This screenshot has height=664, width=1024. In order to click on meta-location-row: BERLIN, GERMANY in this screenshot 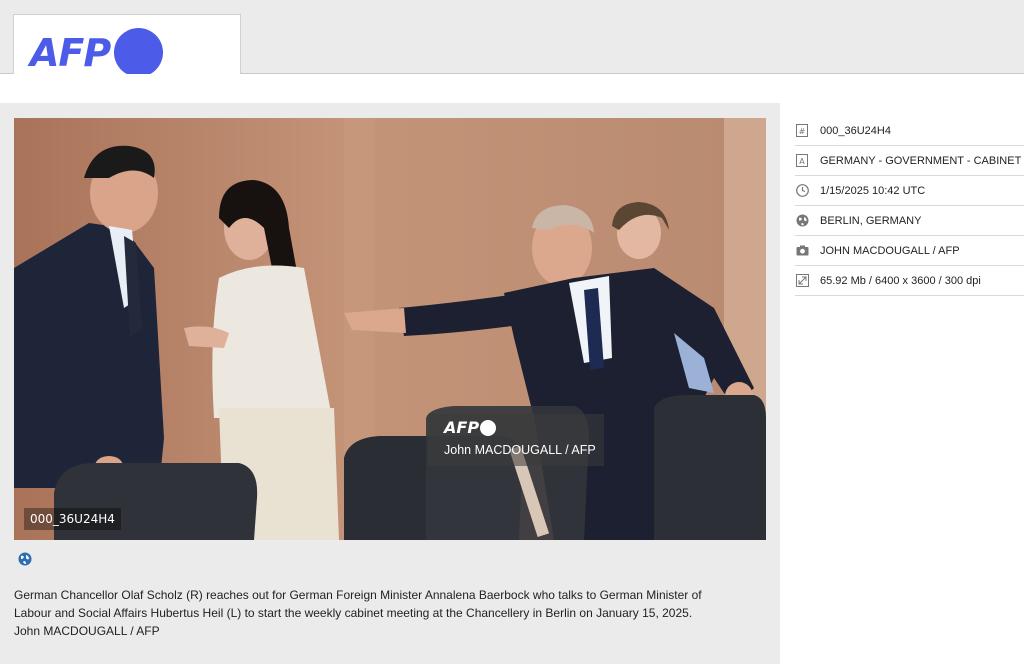, I will do `click(909, 221)`.